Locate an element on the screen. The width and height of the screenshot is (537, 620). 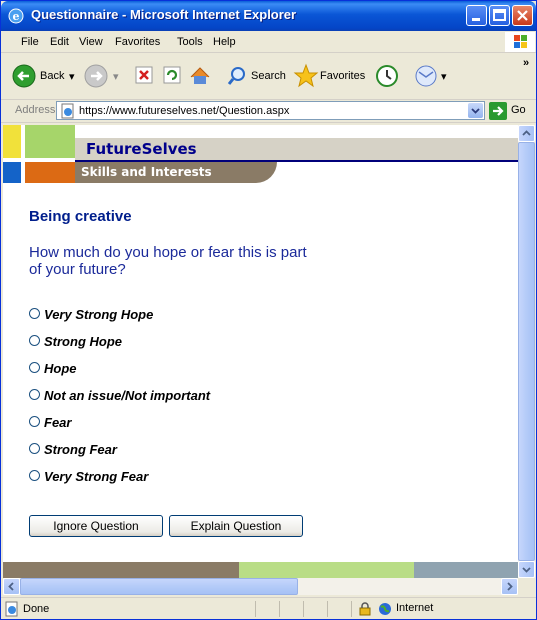
go-button is located at coordinates (498, 111).